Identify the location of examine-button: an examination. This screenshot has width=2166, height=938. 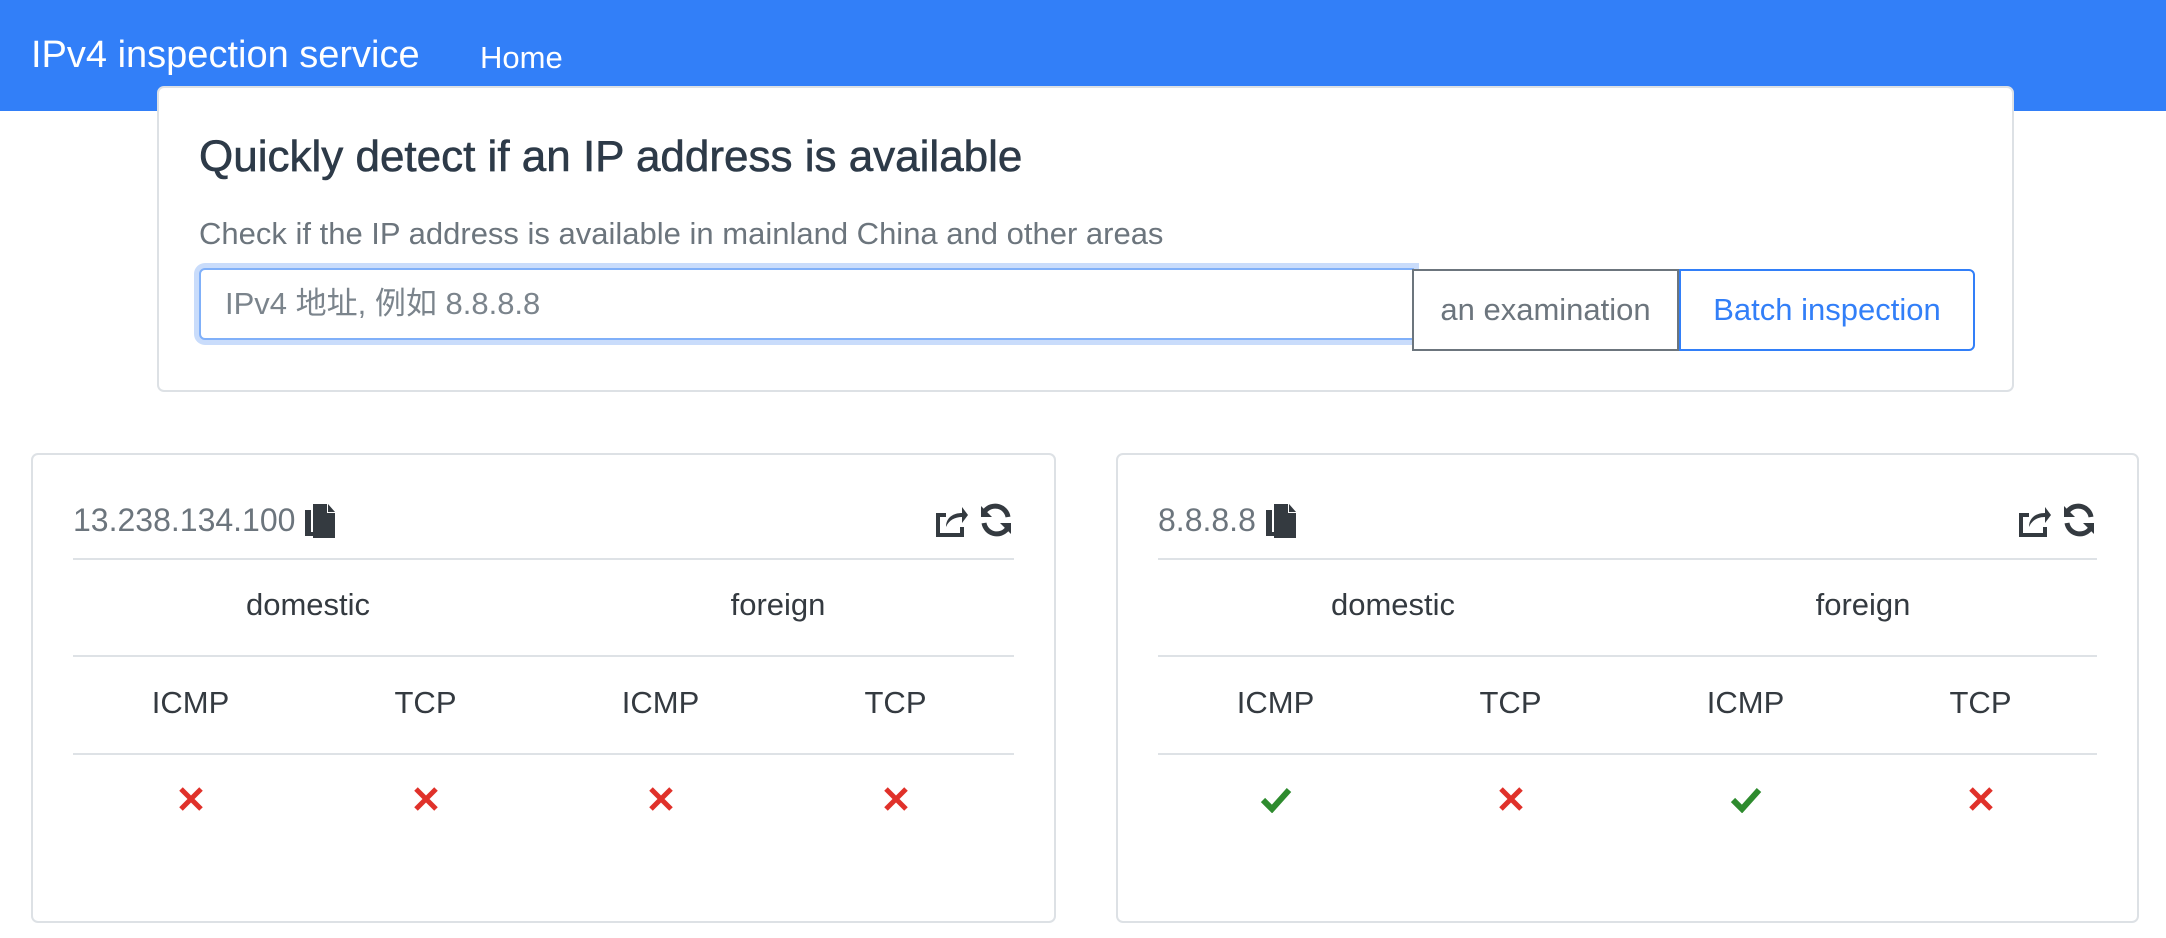
(1545, 310).